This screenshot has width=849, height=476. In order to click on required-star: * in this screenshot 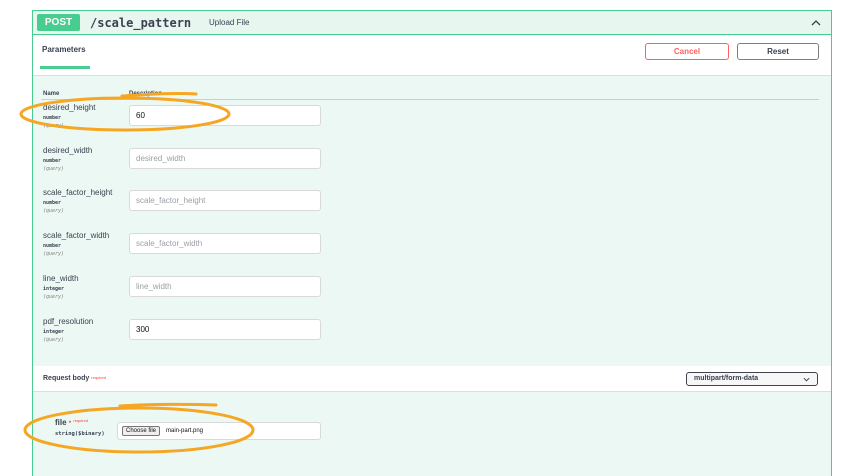, I will do `click(70, 424)`.